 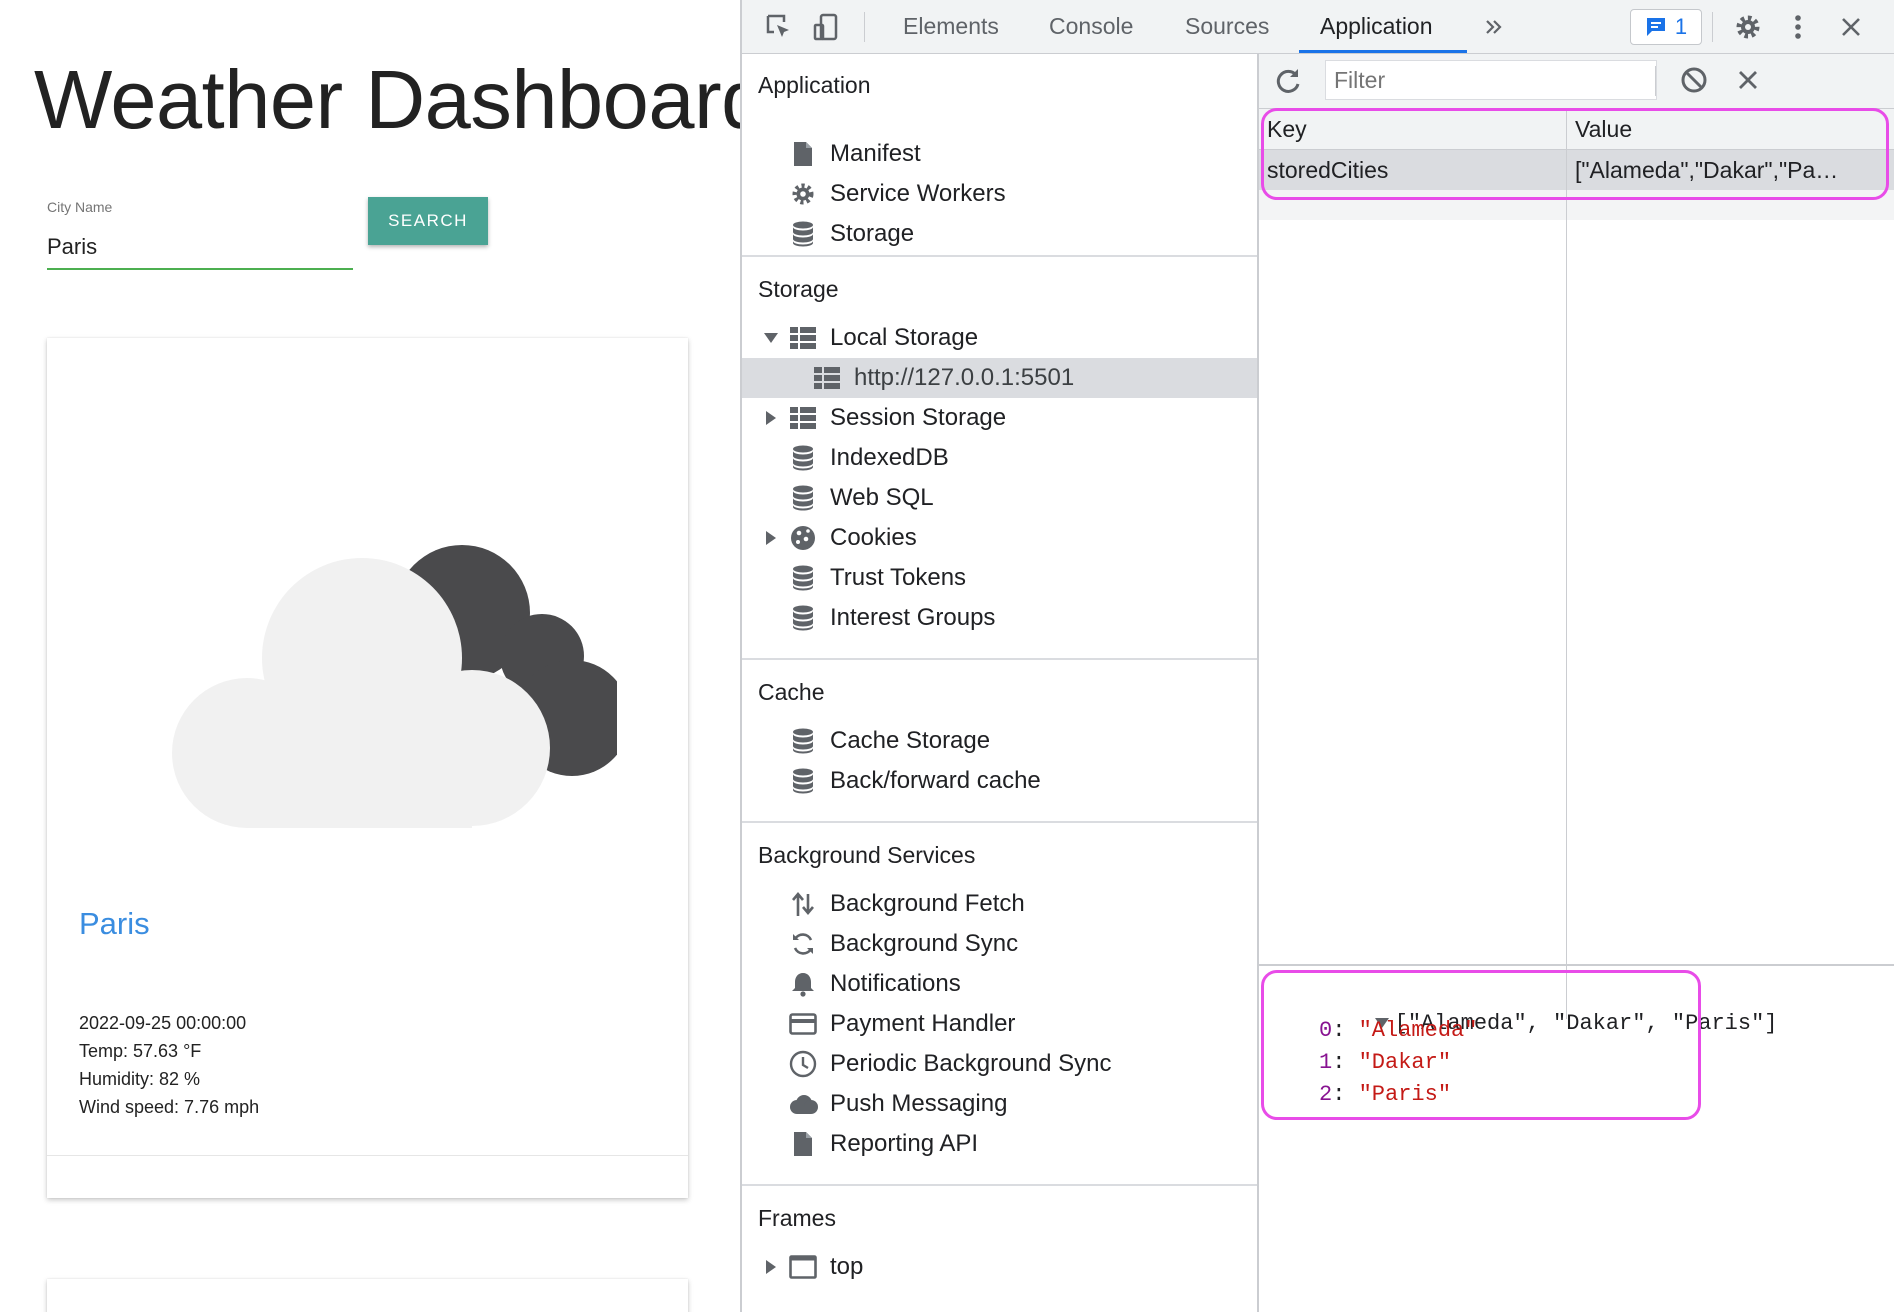 What do you see at coordinates (1851, 27) in the screenshot?
I see `close-devtools-icon` at bounding box center [1851, 27].